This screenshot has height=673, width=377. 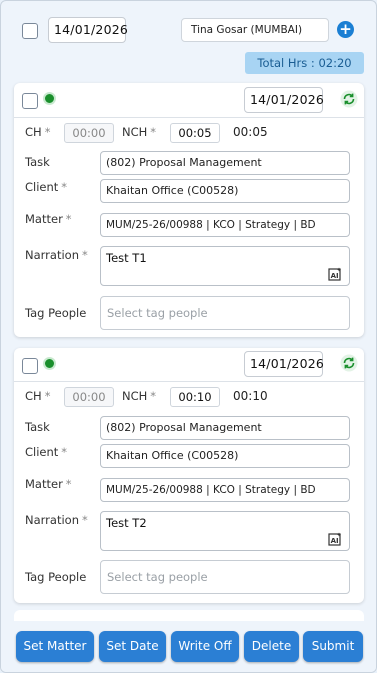 What do you see at coordinates (132, 646) in the screenshot?
I see `set-date-button: Set Date` at bounding box center [132, 646].